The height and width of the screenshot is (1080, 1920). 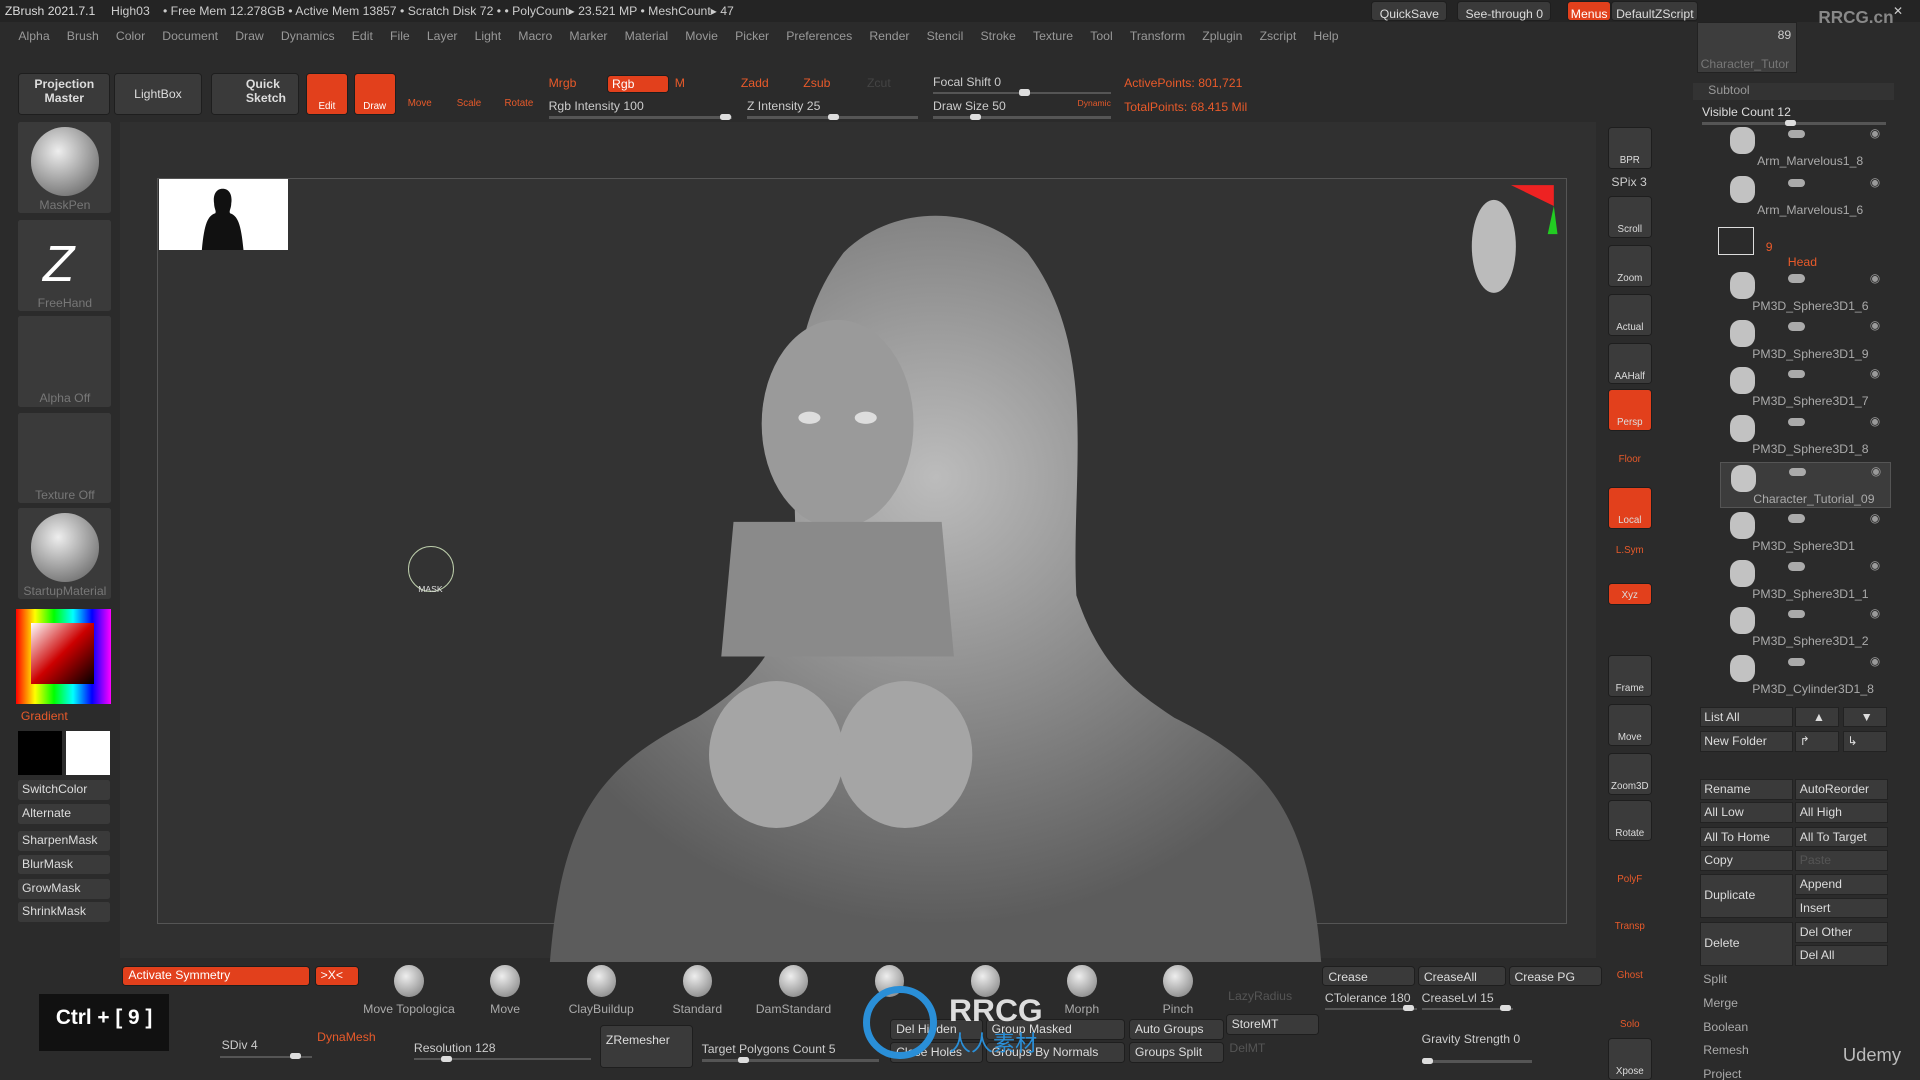 I want to click on move-down-icon: ↳, so click(x=1864, y=741).